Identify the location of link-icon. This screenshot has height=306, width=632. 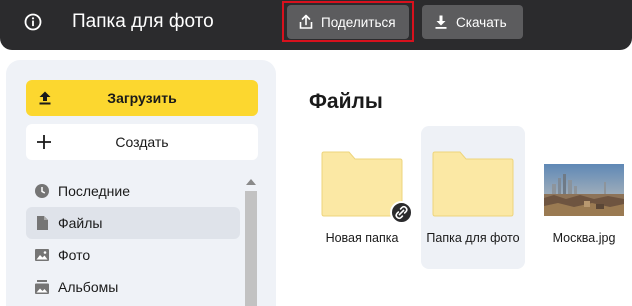
(401, 212).